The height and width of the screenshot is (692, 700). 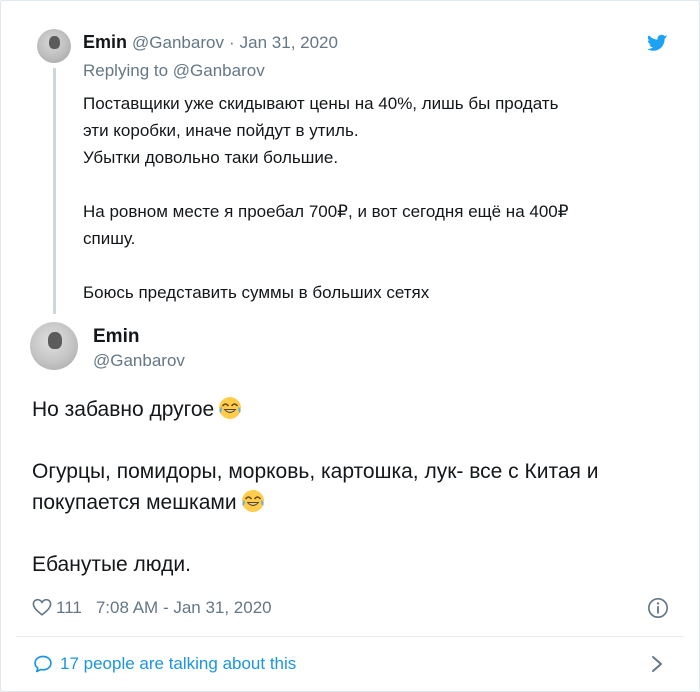 I want to click on replying-to-label: Replying to @Ganbarov, so click(x=174, y=71).